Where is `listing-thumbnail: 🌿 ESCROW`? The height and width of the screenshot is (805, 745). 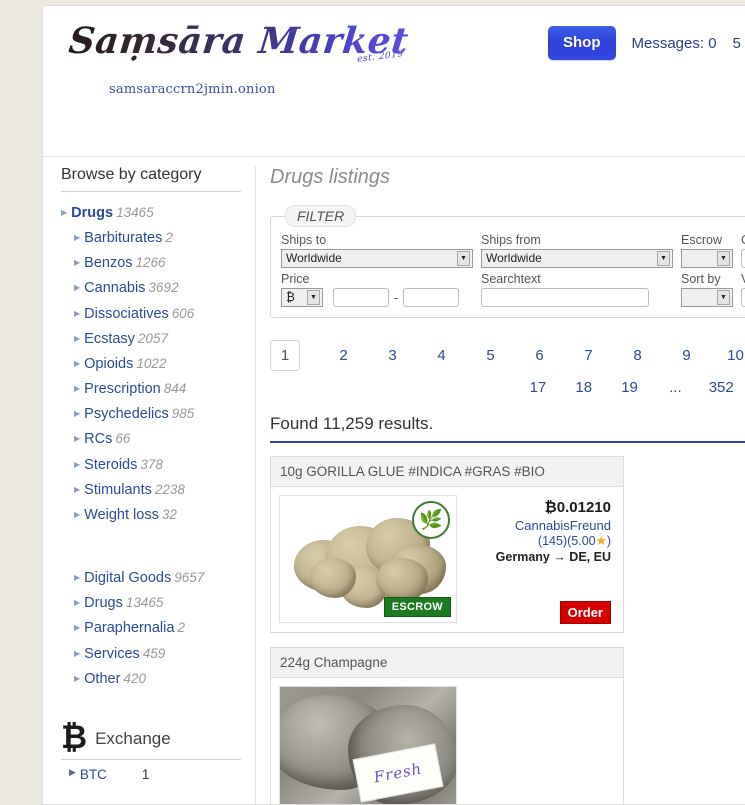
listing-thumbnail: 🌿 ESCROW is located at coordinates (368, 559).